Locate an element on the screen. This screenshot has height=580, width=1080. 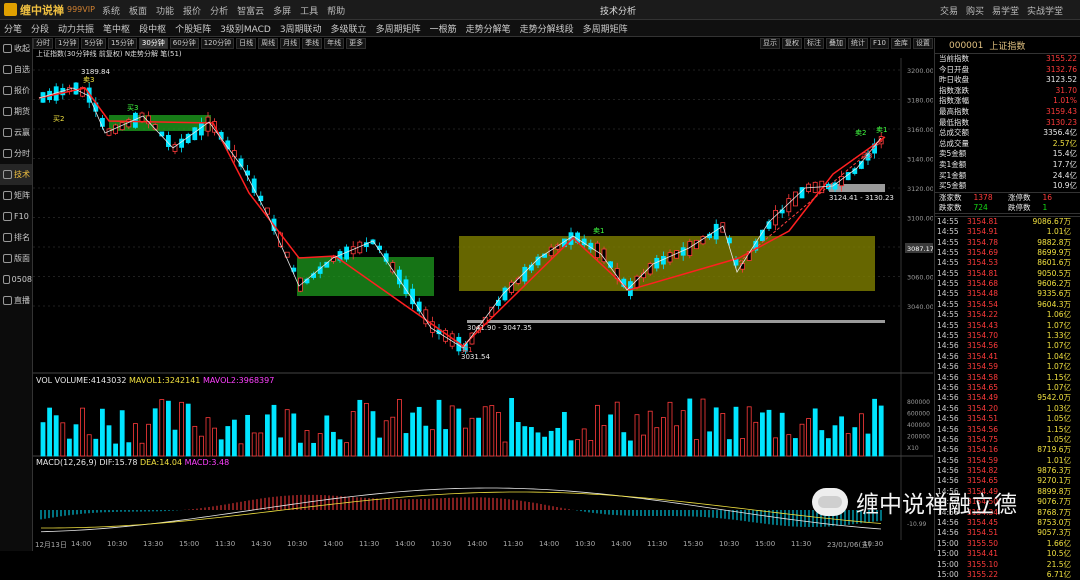
period-tab: 15分钟 is located at coordinates (122, 43).